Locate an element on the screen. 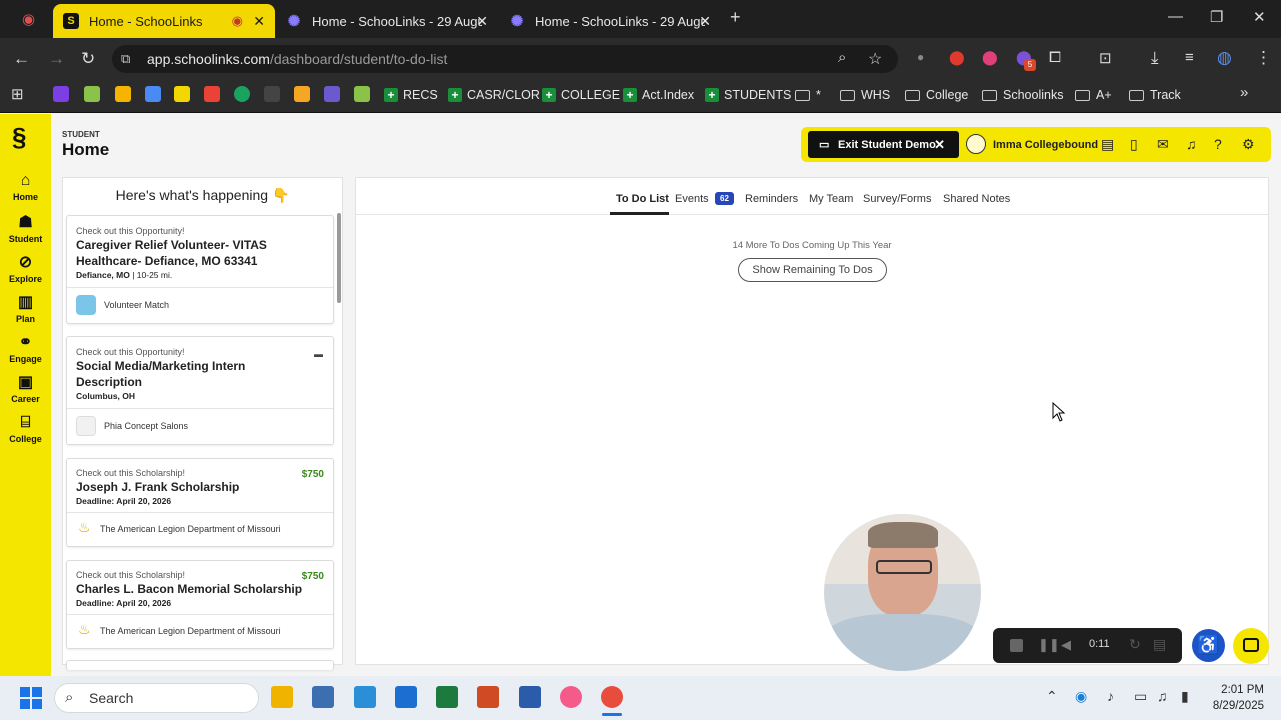 Image resolution: width=1281 pixels, height=720 pixels. feed-scrollbar is located at coordinates (339, 258).